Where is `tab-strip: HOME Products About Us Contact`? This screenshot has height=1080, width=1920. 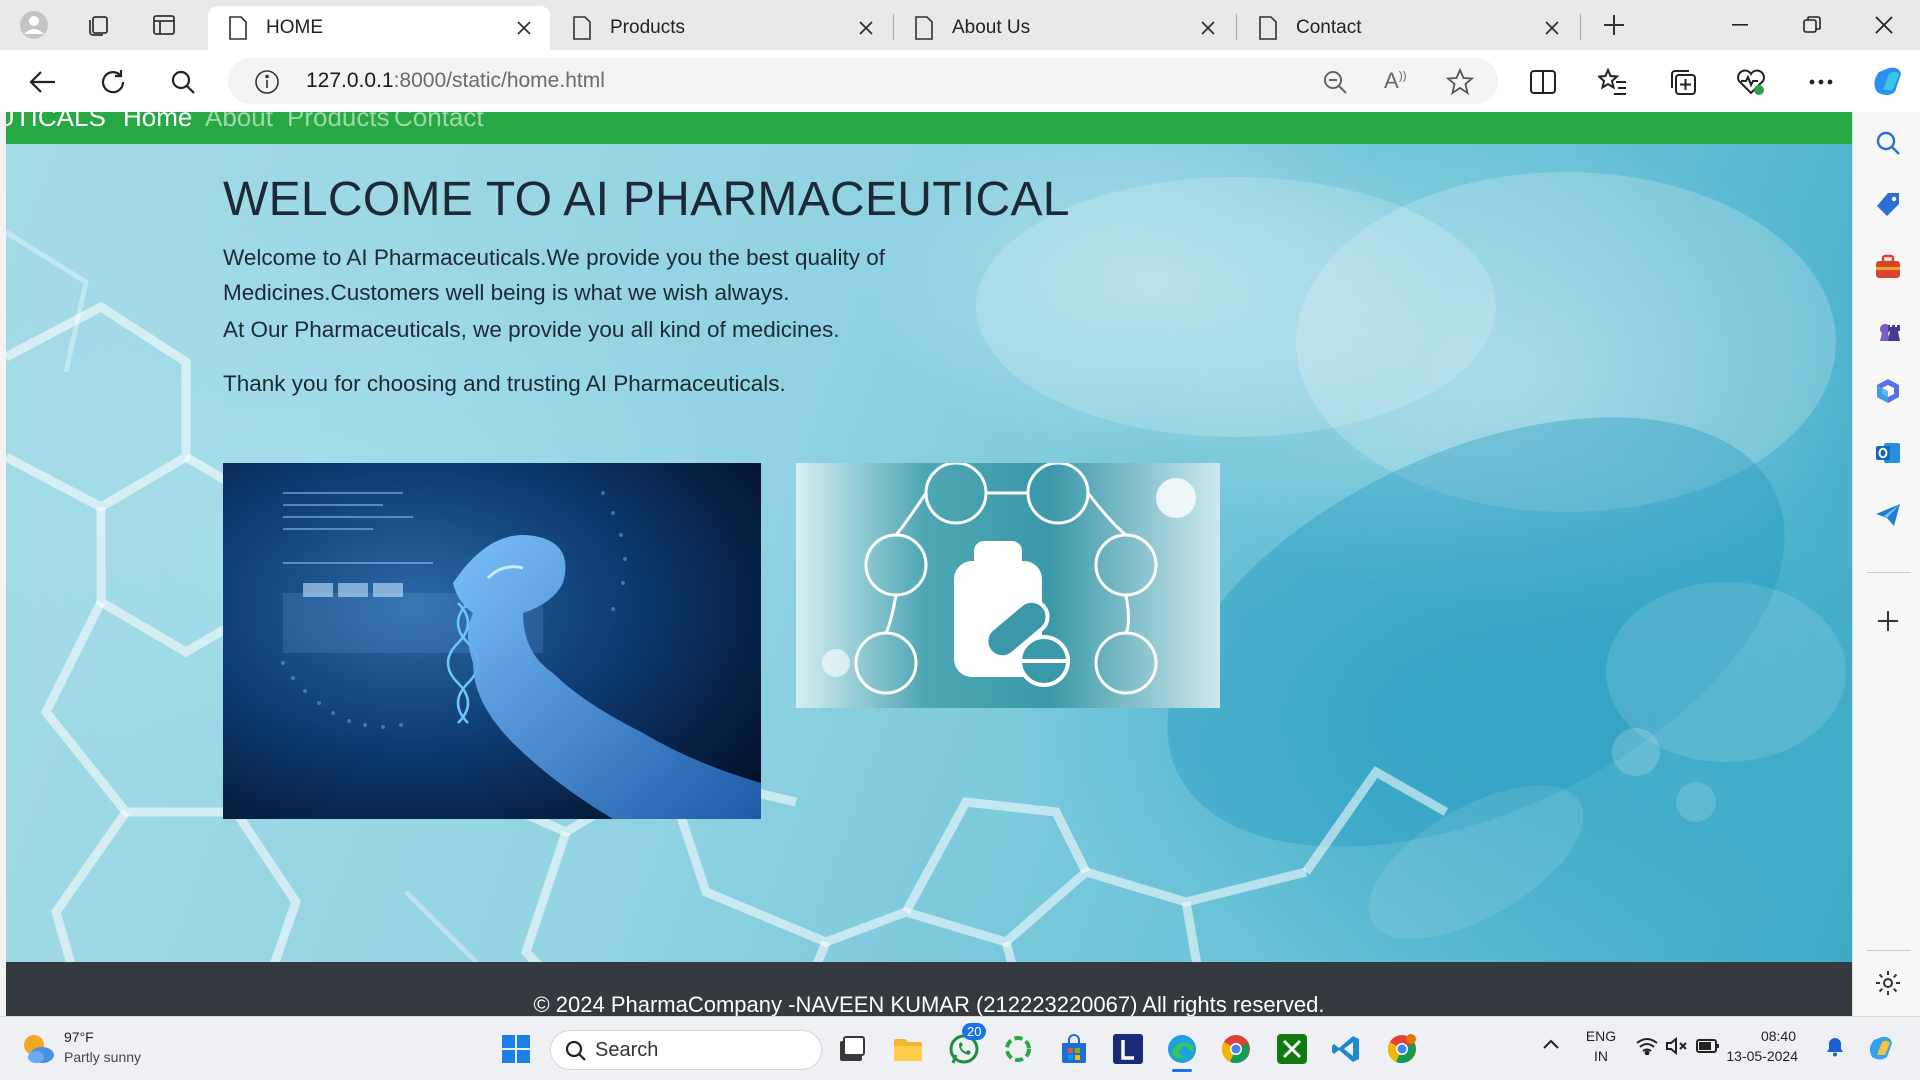
tab-strip: HOME Products About Us Contact is located at coordinates (960, 25).